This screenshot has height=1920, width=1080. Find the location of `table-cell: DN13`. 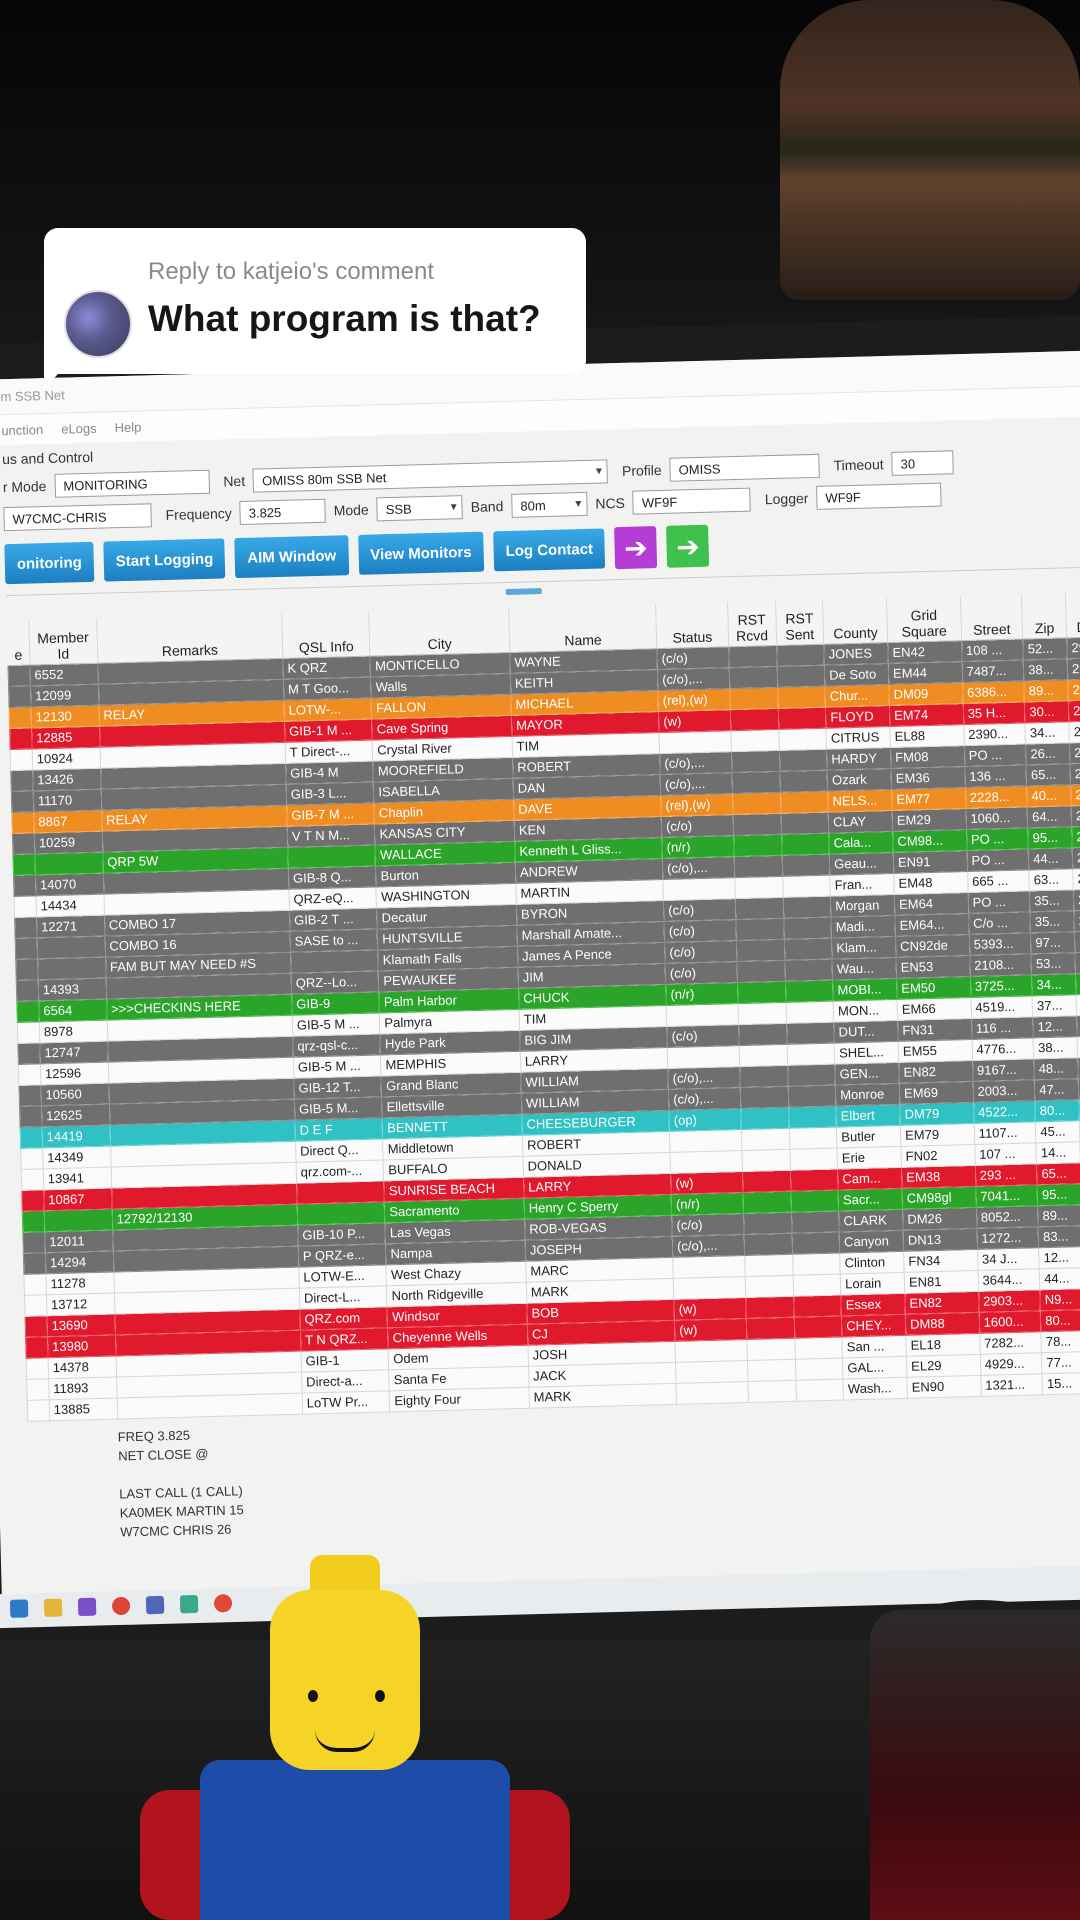

table-cell: DN13 is located at coordinates (940, 1239).